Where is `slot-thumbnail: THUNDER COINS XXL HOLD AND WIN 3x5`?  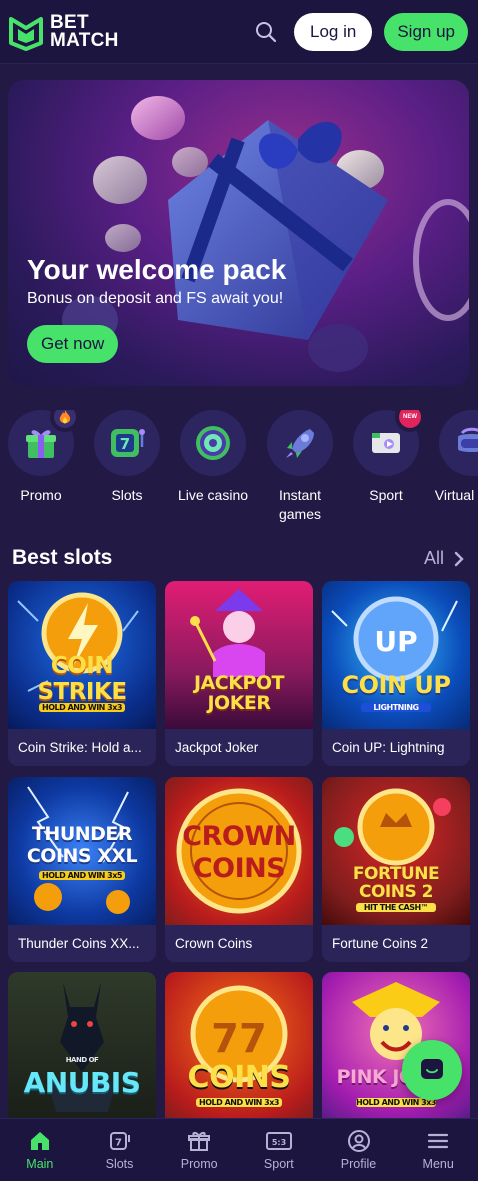
slot-thumbnail: THUNDER COINS XXL HOLD AND WIN 3x5 is located at coordinates (82, 851).